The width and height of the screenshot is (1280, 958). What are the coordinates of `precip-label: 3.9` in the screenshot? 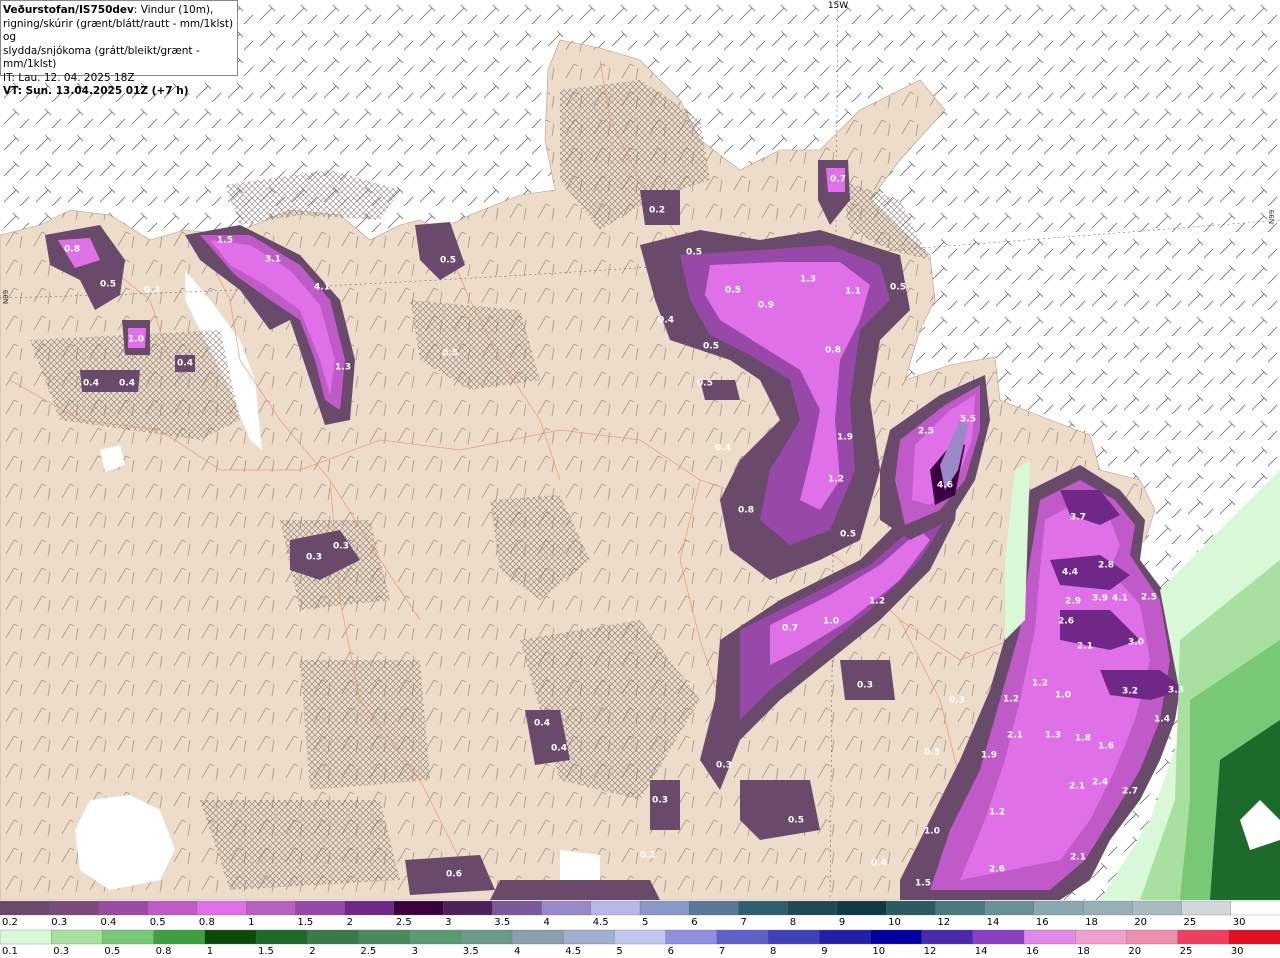 It's located at (1100, 599).